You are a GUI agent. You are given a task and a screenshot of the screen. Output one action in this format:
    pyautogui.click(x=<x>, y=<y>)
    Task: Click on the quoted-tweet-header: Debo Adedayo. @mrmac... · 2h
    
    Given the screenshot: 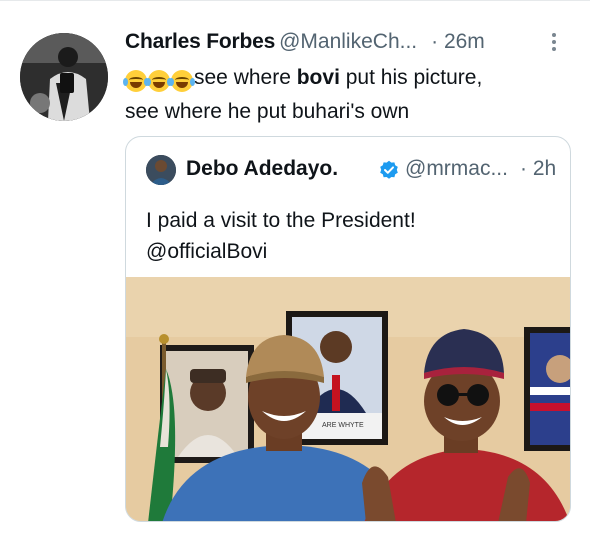 What is the action you would take?
    pyautogui.click(x=351, y=170)
    